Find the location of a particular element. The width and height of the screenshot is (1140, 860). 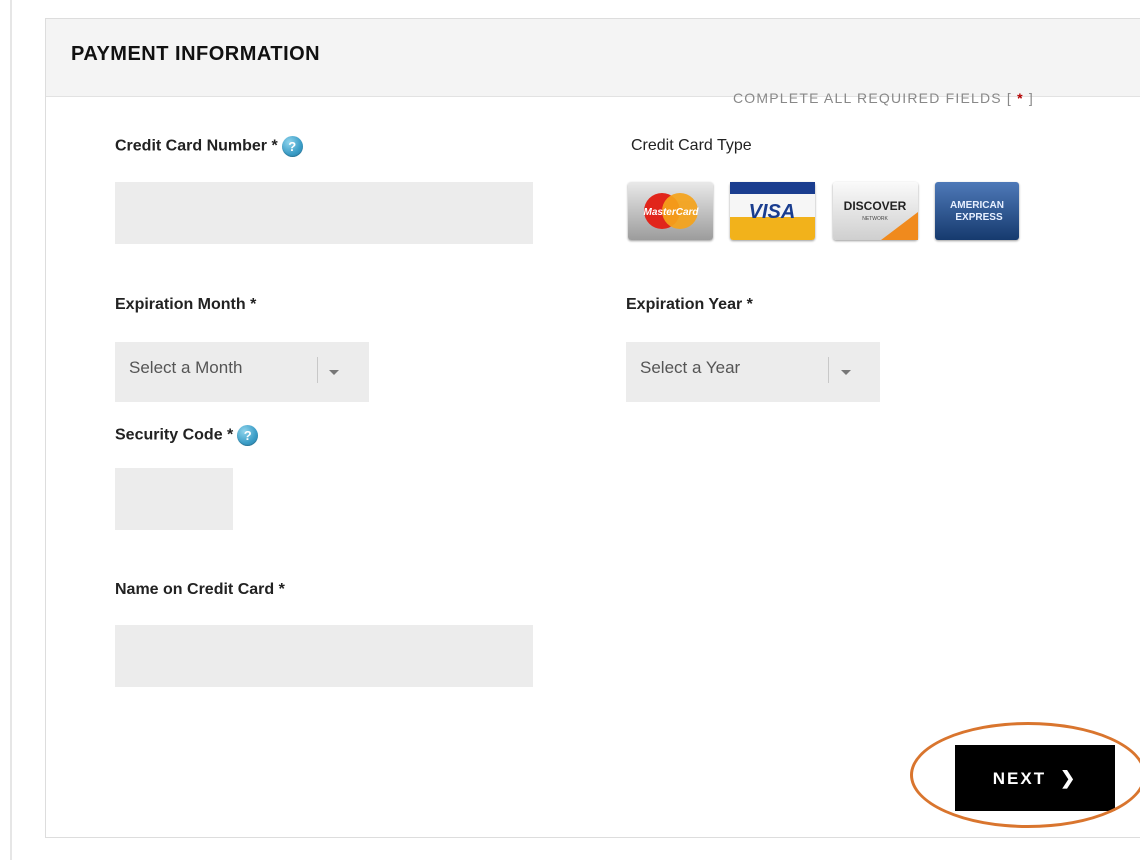

credit-card-number-label: Credit Card Number *? is located at coordinates (209, 146).